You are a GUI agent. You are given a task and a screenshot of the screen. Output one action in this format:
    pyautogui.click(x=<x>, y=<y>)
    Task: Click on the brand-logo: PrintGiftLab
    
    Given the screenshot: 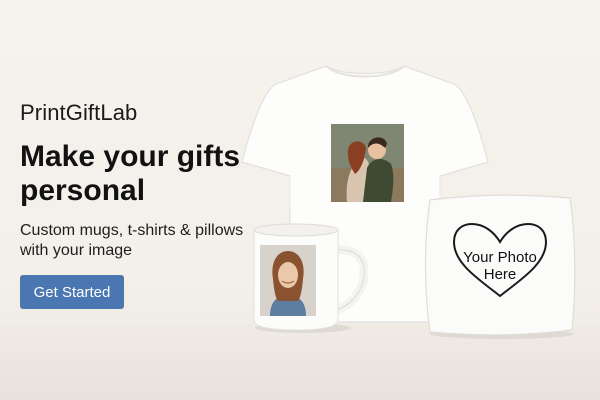 What is the action you would take?
    pyautogui.click(x=79, y=112)
    